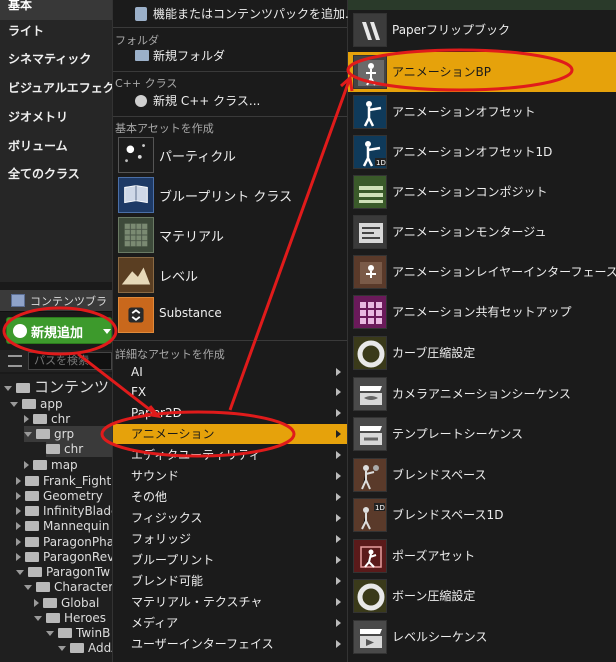 The height and width of the screenshot is (662, 616). Describe the element at coordinates (482, 434) in the screenshot. I see `asset-template-sequence: テンプレートシーケンス` at that location.